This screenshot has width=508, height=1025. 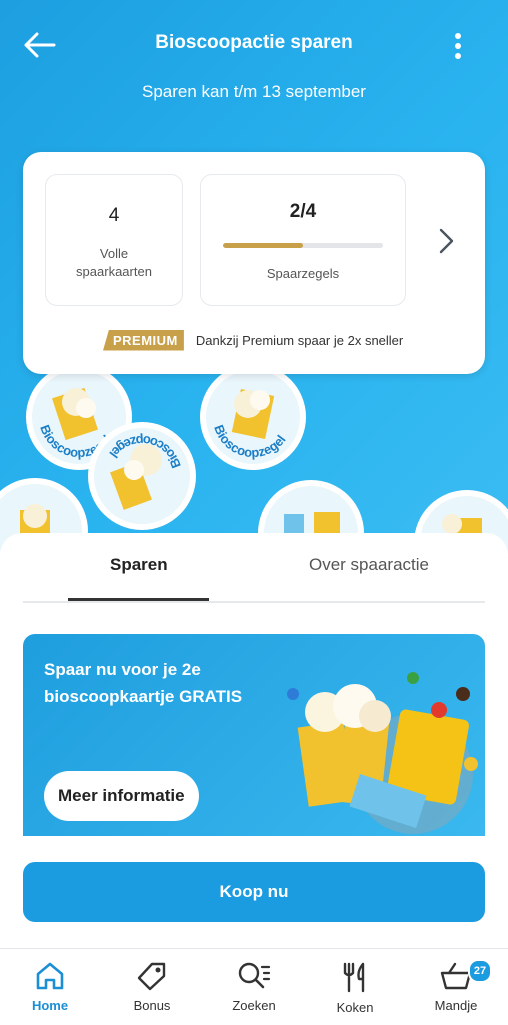 I want to click on nav-koken: Koken, so click(x=355, y=988).